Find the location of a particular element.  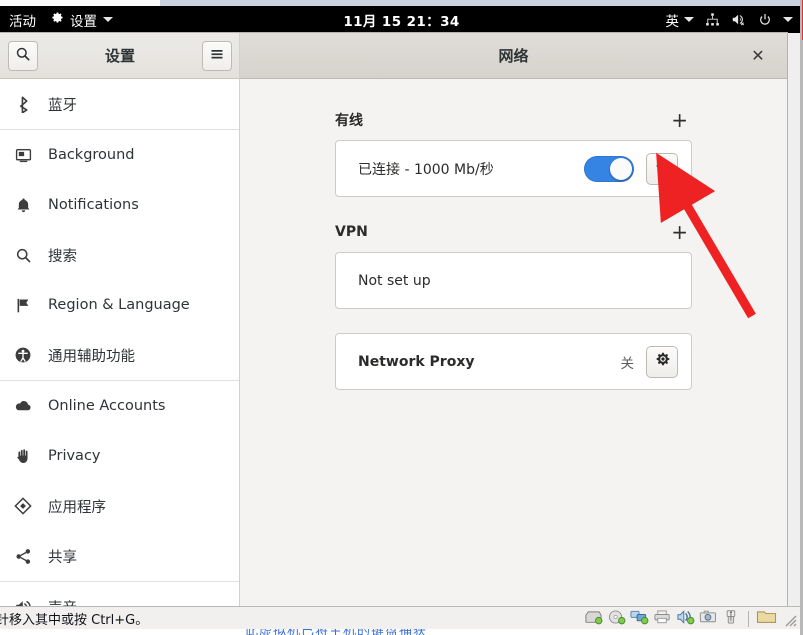

host-status-bar: 针移入其中或按 Ctrl+G。 is located at coordinates (401, 617).